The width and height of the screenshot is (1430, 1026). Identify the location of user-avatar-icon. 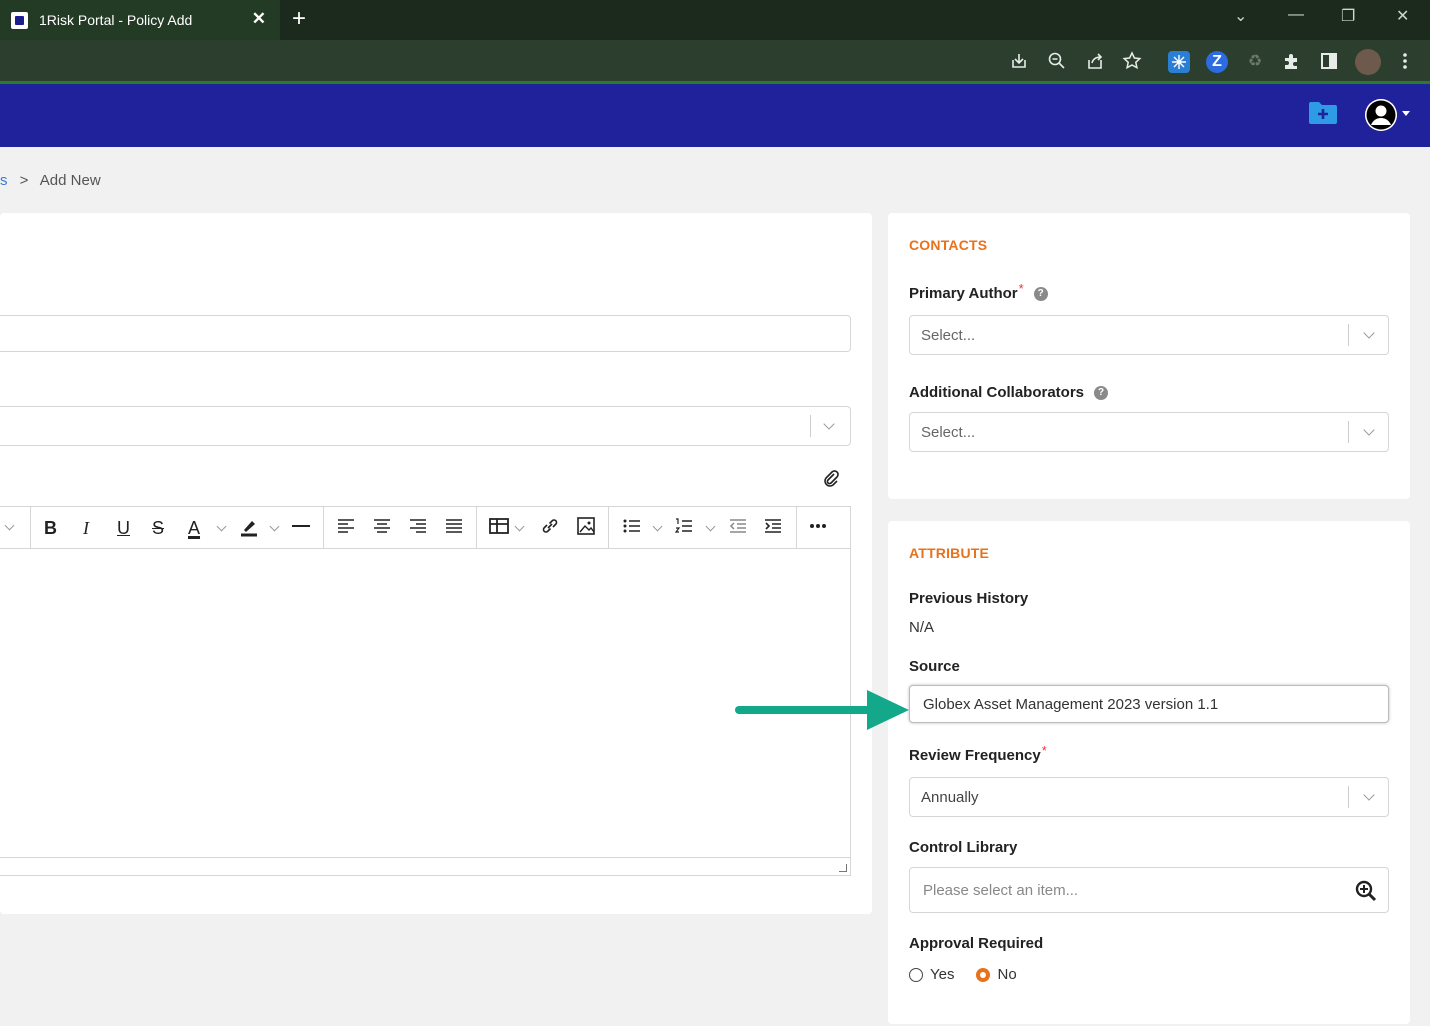
(1381, 115).